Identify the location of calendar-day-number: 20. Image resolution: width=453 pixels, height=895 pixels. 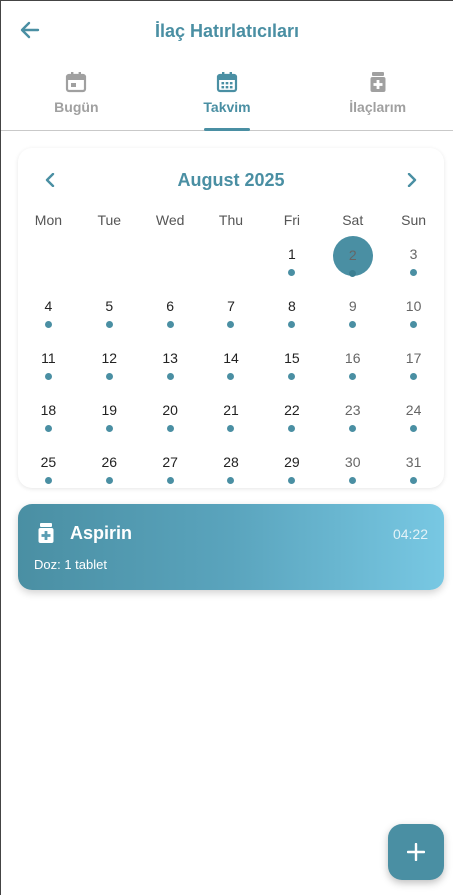
(170, 410).